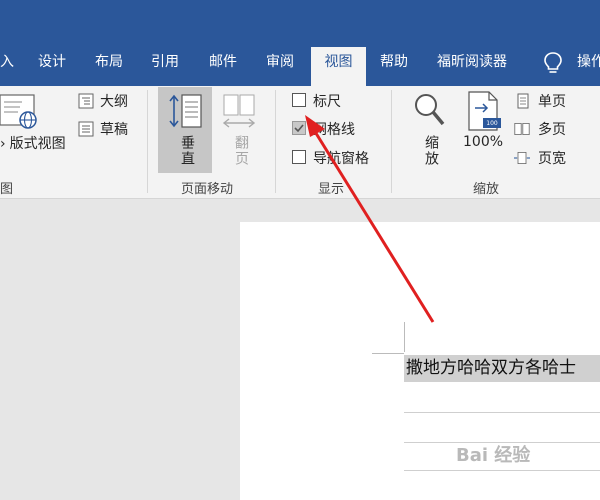 This screenshot has height=500, width=600. I want to click on crop-mark-horizontal, so click(388, 353).